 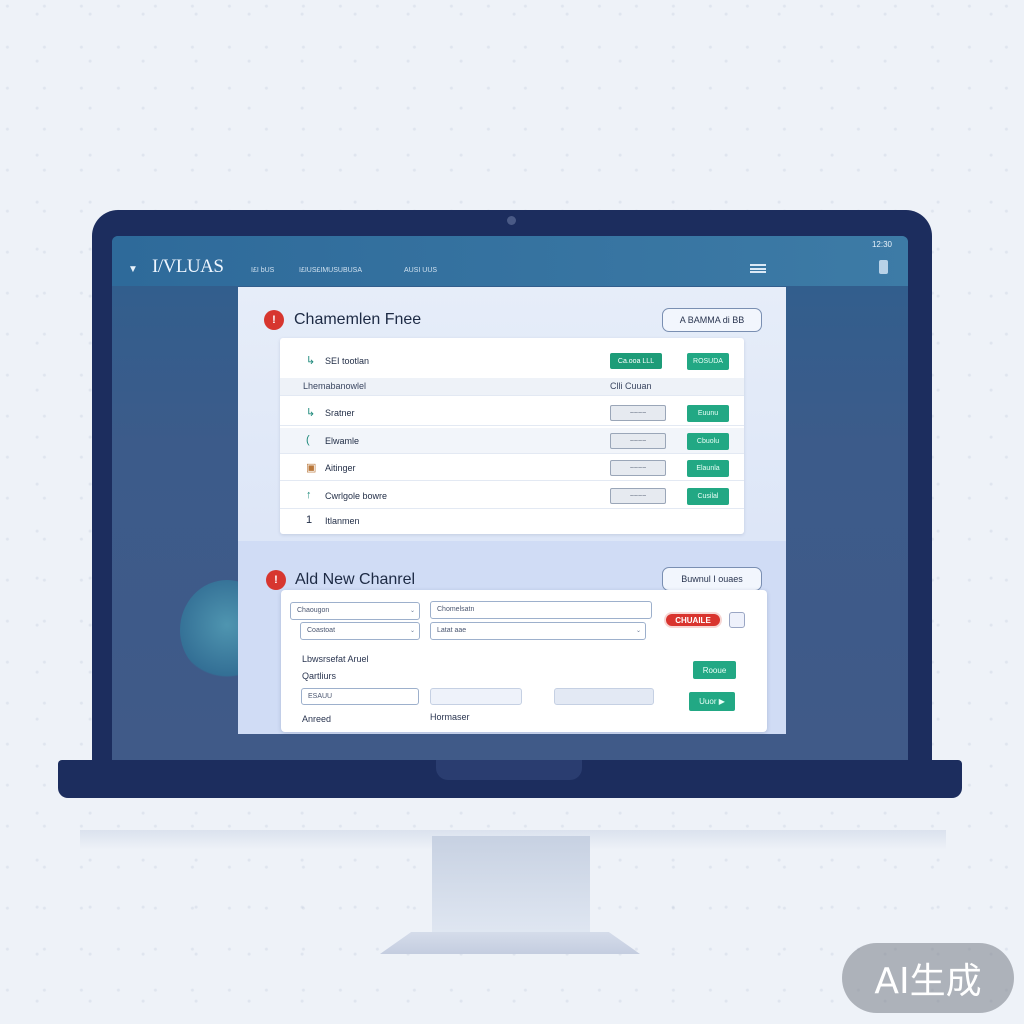 I want to click on channels-title: Chamemlen Fnee, so click(x=358, y=319).